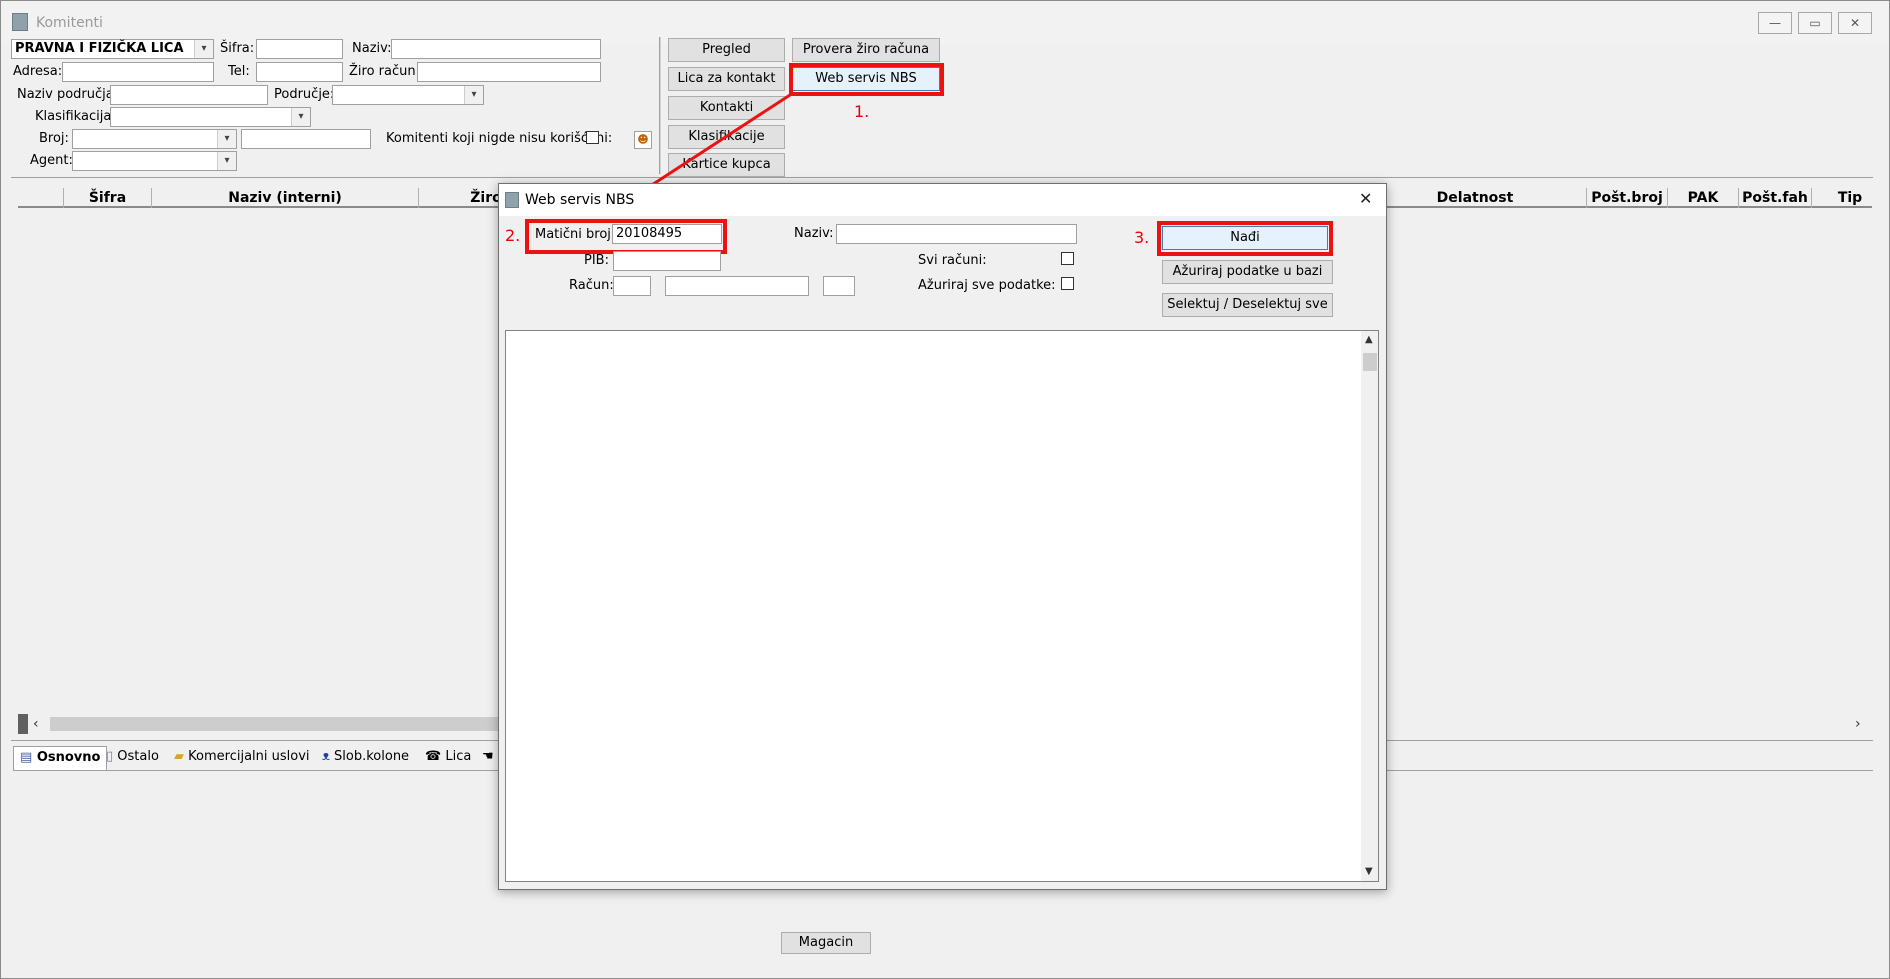 The width and height of the screenshot is (1890, 979). I want to click on tab-komercijalni: ▰ Komercijalni uslovi, so click(242, 758).